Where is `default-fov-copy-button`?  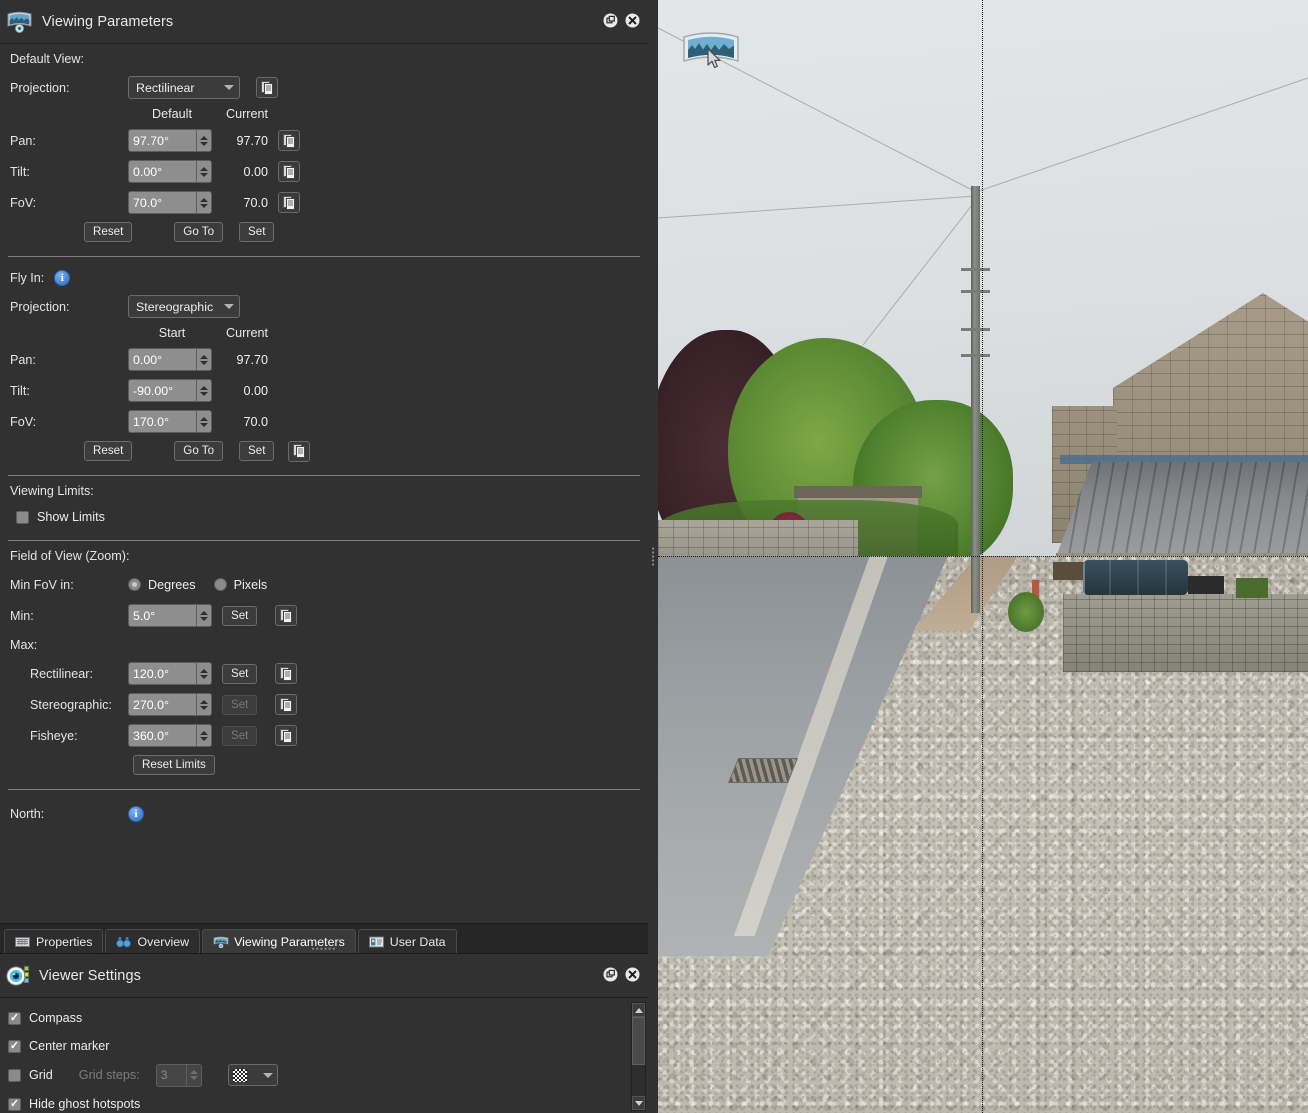 default-fov-copy-button is located at coordinates (289, 202).